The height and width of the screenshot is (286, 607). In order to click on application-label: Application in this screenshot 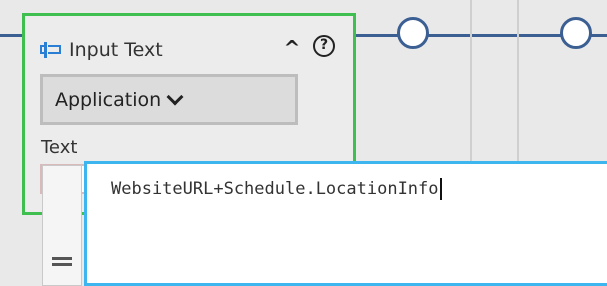, I will do `click(108, 99)`.